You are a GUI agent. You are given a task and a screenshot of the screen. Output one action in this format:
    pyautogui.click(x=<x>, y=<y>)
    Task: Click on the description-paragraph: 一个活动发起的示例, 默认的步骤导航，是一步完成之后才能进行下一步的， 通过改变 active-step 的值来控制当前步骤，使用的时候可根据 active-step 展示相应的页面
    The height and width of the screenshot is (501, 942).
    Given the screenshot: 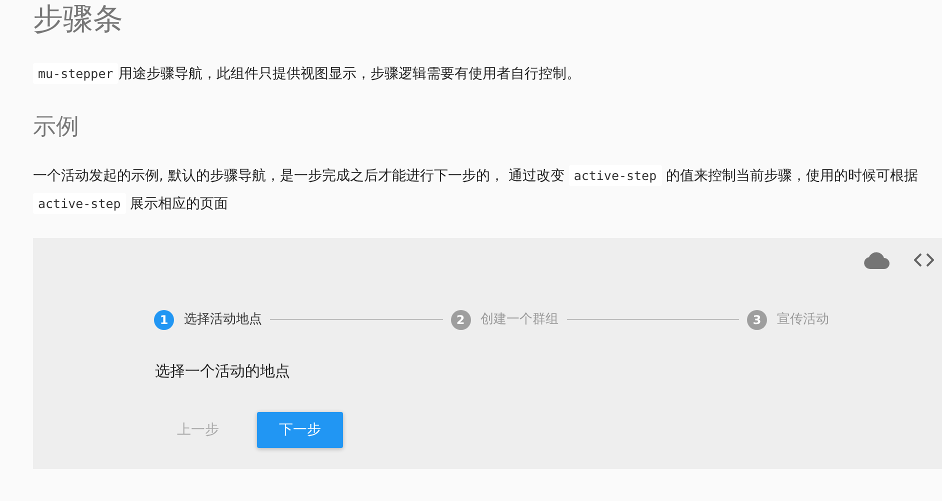 What is the action you would take?
    pyautogui.click(x=487, y=190)
    